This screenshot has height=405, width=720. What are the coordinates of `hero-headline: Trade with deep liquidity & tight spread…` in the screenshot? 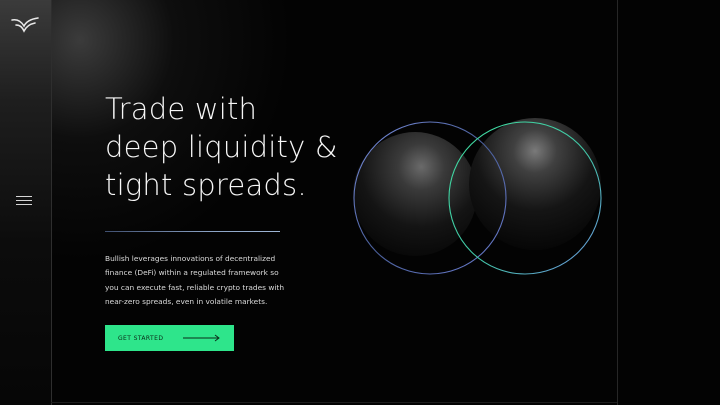 It's located at (235, 147).